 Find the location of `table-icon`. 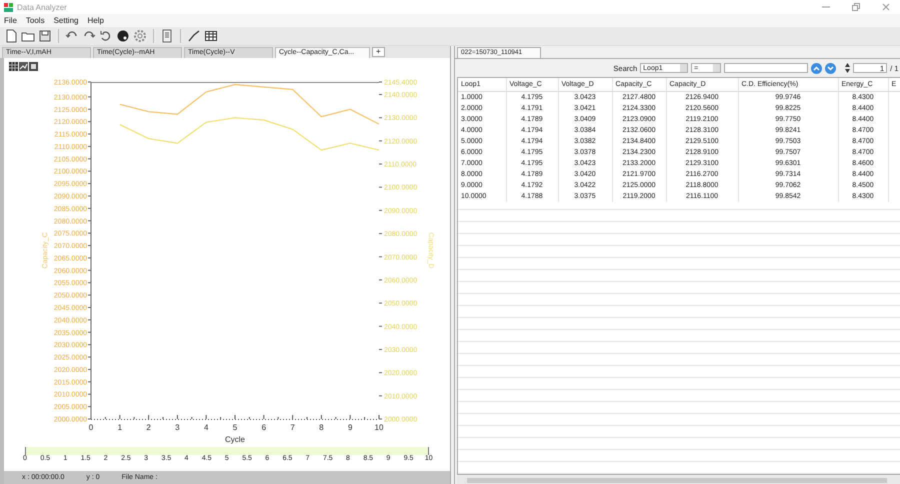

table-icon is located at coordinates (211, 36).